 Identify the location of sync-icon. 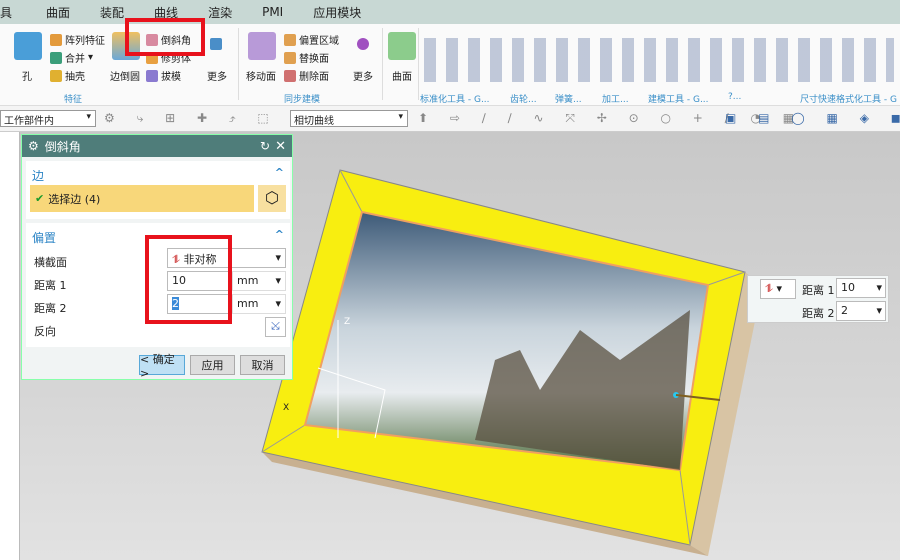
(363, 44).